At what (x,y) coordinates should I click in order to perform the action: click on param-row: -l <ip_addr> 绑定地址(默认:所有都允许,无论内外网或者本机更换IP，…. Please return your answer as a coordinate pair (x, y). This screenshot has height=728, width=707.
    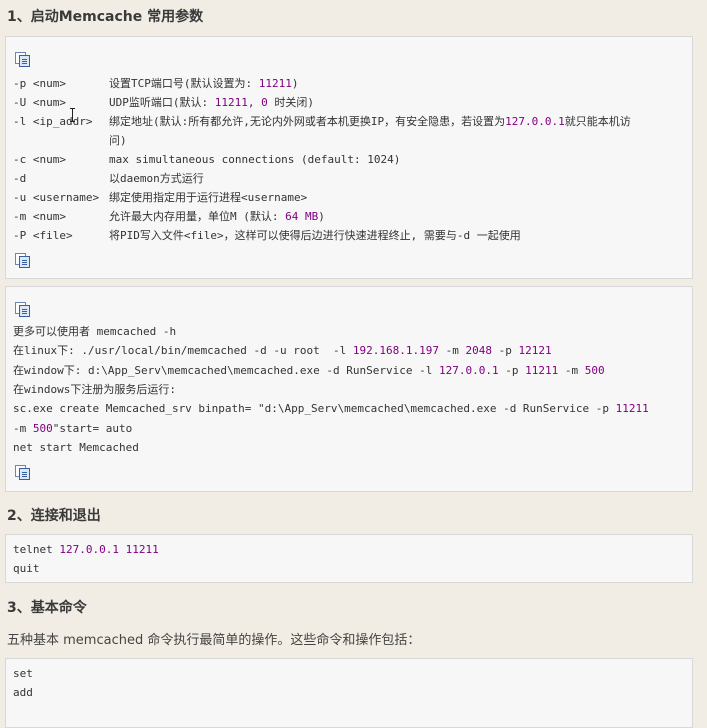
    Looking at the image, I should click on (322, 122).